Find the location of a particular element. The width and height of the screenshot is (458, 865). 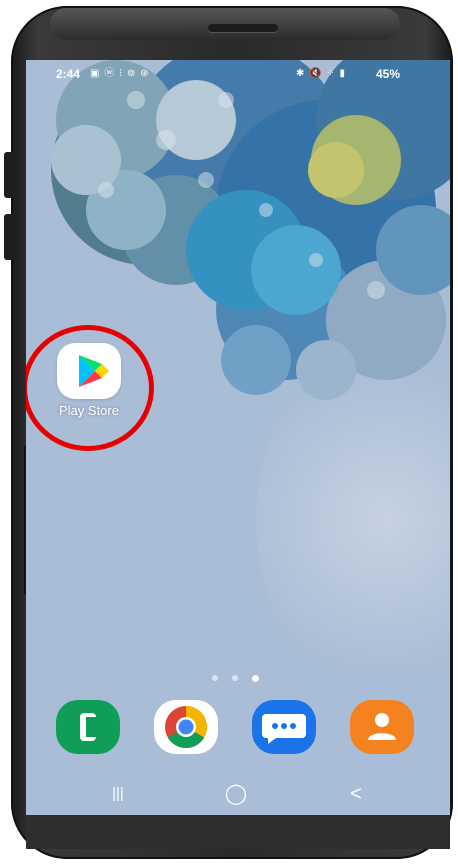

navigation-bar: ||| ◯ < is located at coordinates (238, 795).